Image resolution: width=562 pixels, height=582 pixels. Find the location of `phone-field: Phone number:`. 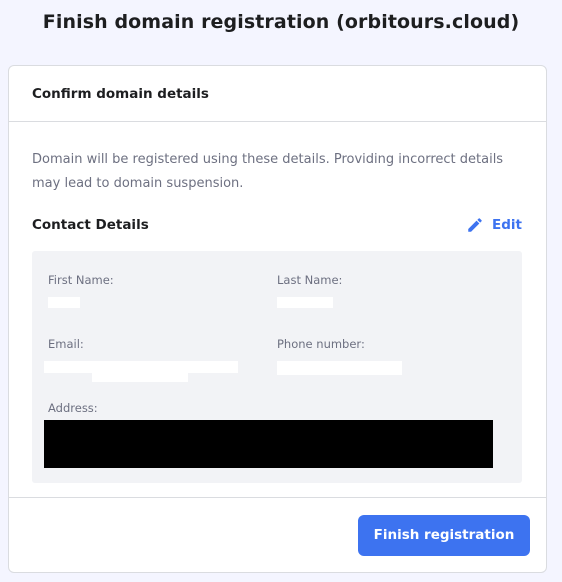

phone-field: Phone number: is located at coordinates (321, 344).